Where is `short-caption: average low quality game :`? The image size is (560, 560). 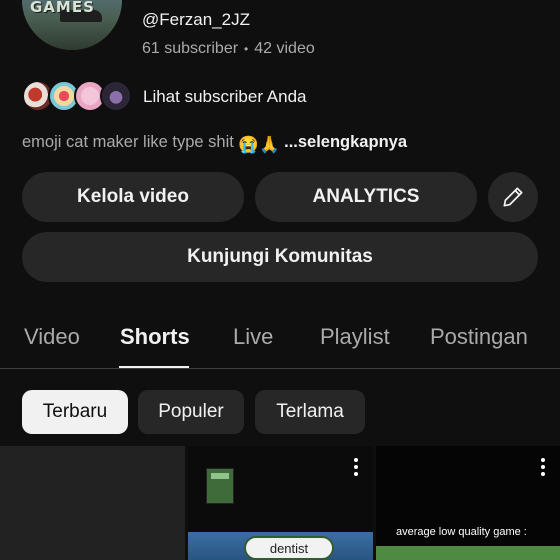 short-caption: average low quality game : is located at coordinates (461, 532).